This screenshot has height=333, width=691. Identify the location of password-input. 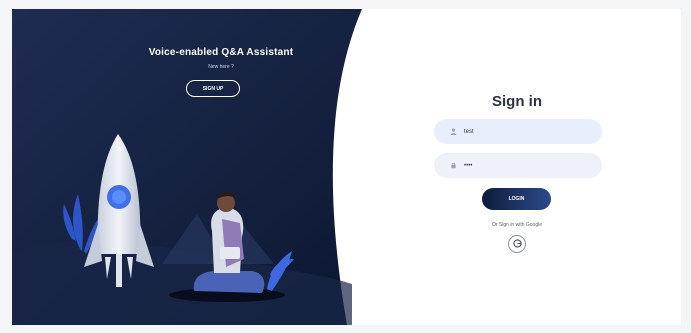
(524, 165).